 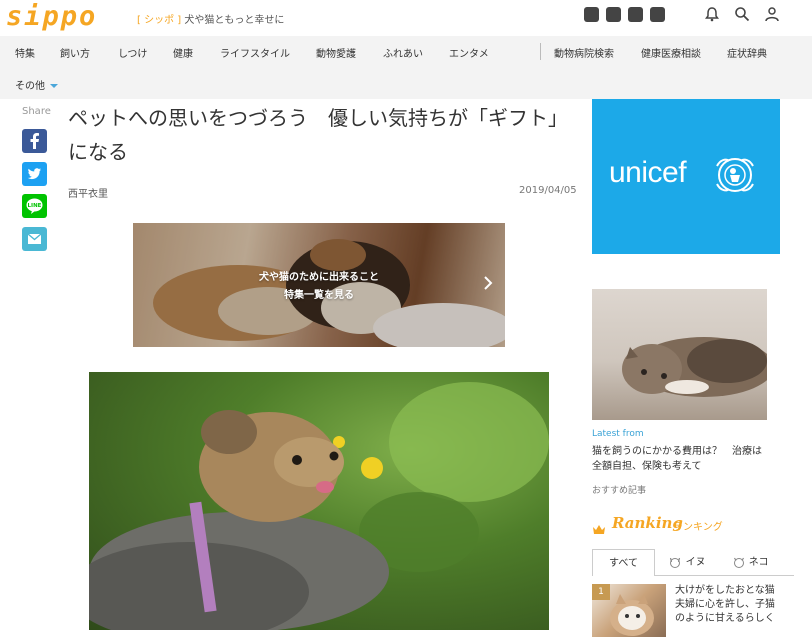 What do you see at coordinates (406, 18) in the screenshot?
I see `site-header: sippo [ シッポ ] 犬や猫ともっと幸せに` at bounding box center [406, 18].